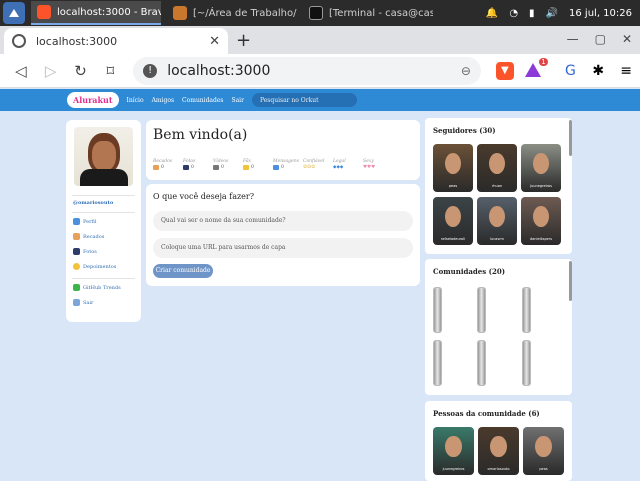 This screenshot has height=481, width=640. Describe the element at coordinates (183, 271) in the screenshot. I see `create-community-button: Criar comunidade` at that location.